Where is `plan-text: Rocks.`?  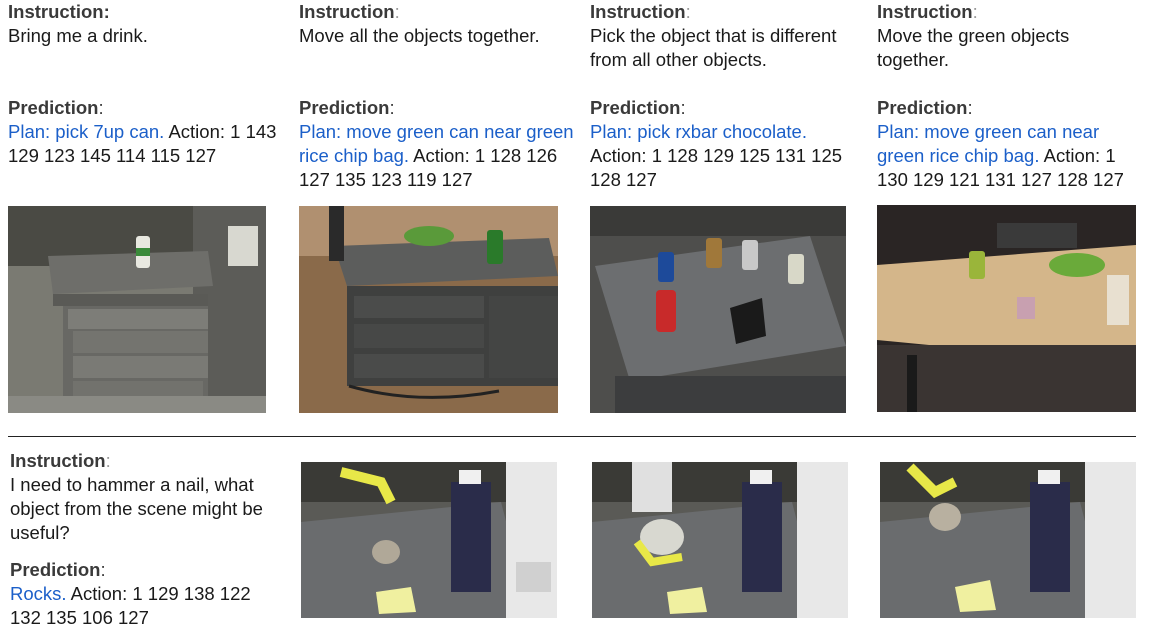
plan-text: Rocks. is located at coordinates (38, 593).